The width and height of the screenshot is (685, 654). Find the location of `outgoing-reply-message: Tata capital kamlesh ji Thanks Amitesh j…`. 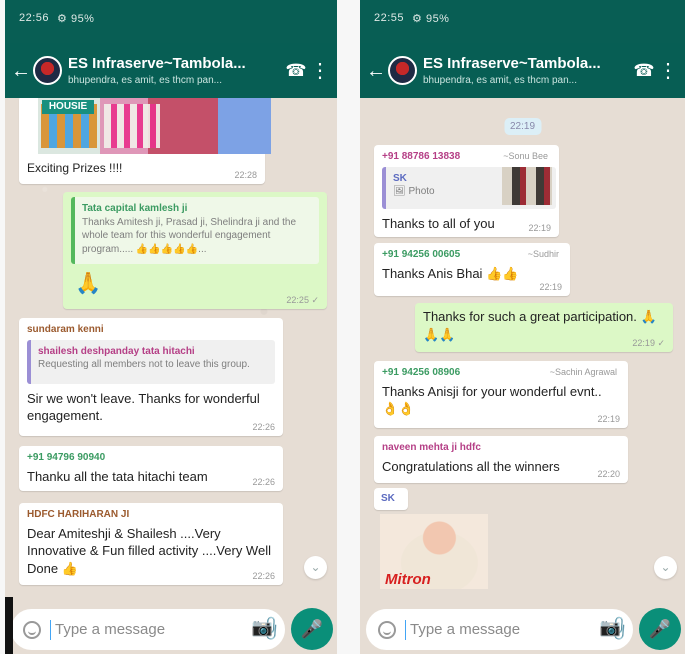

outgoing-reply-message: Tata capital kamlesh ji Thanks Amitesh j… is located at coordinates (195, 250).